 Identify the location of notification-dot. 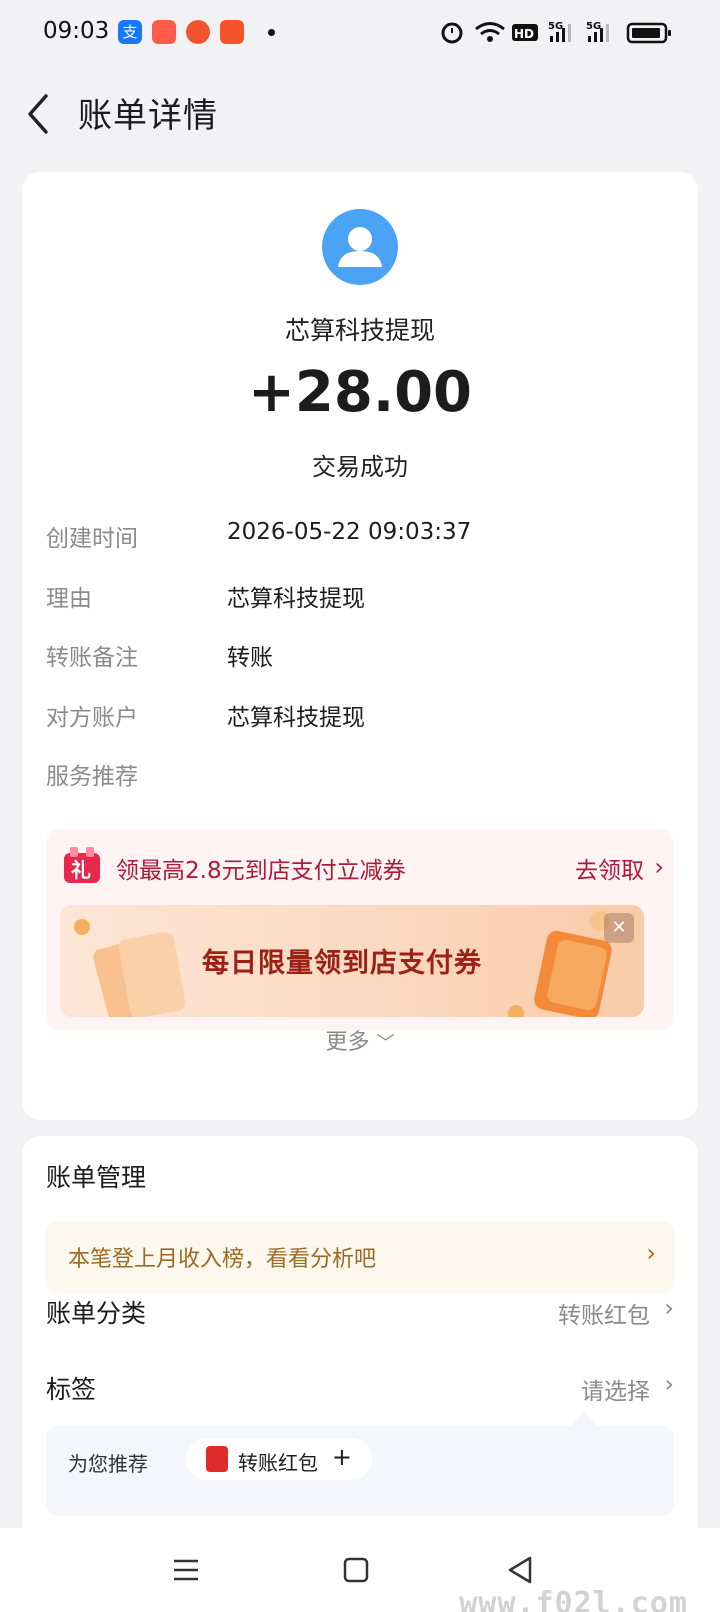
(271, 32).